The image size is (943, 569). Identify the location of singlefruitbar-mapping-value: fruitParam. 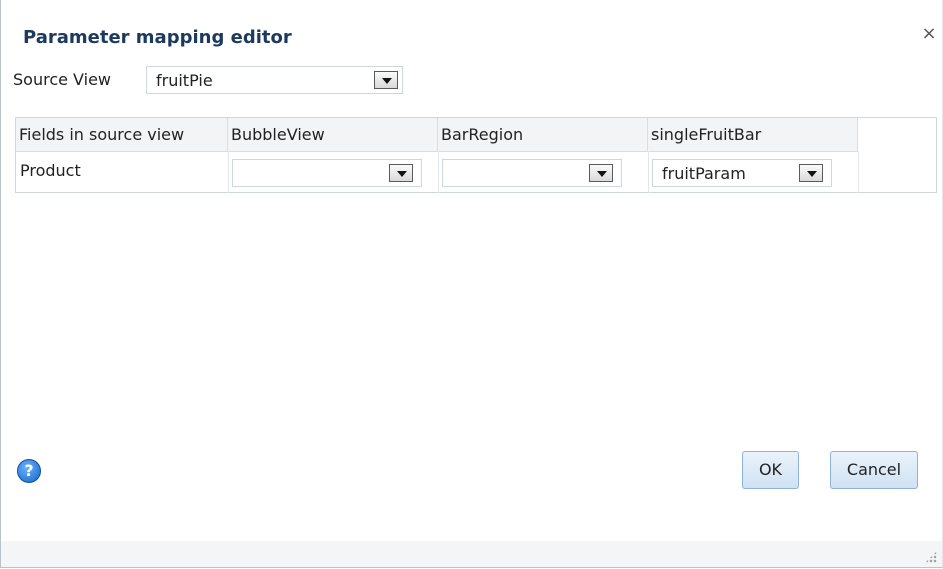
(704, 173).